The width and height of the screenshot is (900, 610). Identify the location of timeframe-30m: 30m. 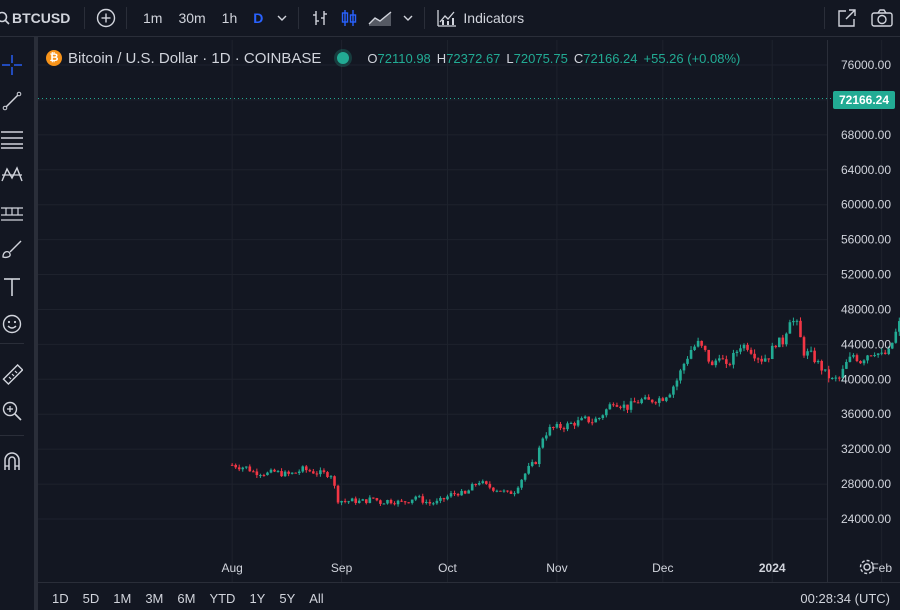
(191, 18).